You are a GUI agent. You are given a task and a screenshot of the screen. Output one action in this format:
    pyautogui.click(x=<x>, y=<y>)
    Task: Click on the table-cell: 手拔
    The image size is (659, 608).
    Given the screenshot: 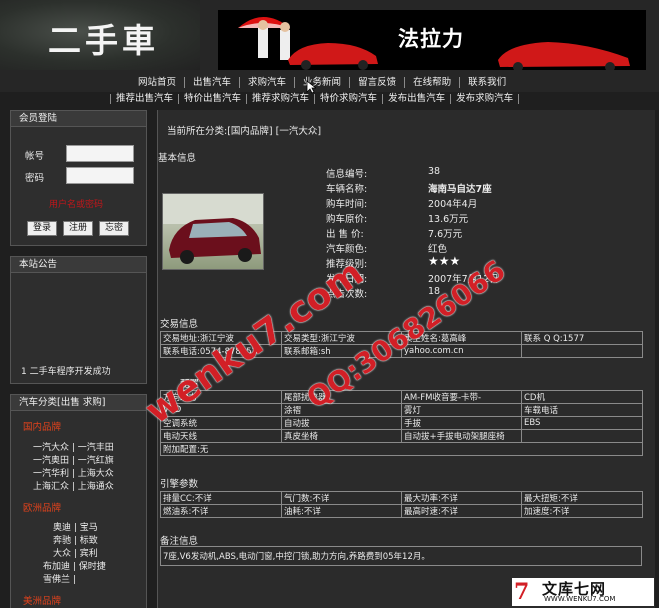 What is the action you would take?
    pyautogui.click(x=461, y=423)
    